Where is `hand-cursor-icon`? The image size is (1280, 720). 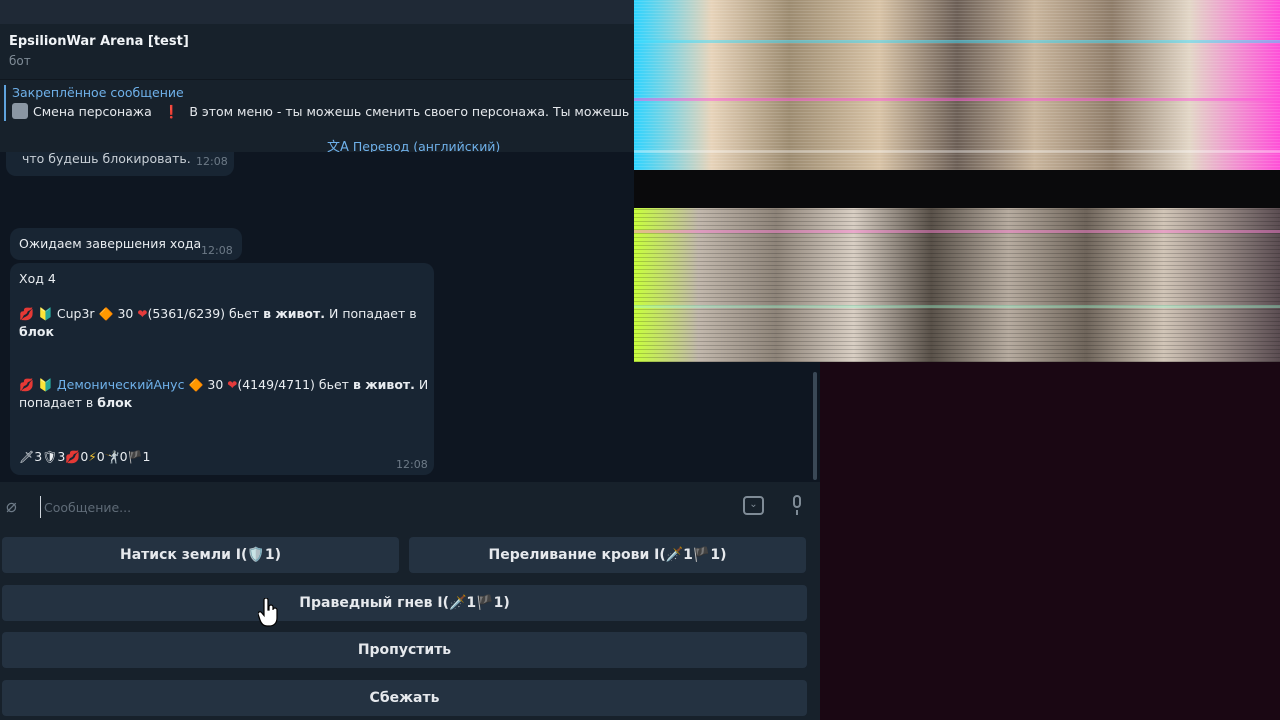 hand-cursor-icon is located at coordinates (268, 612).